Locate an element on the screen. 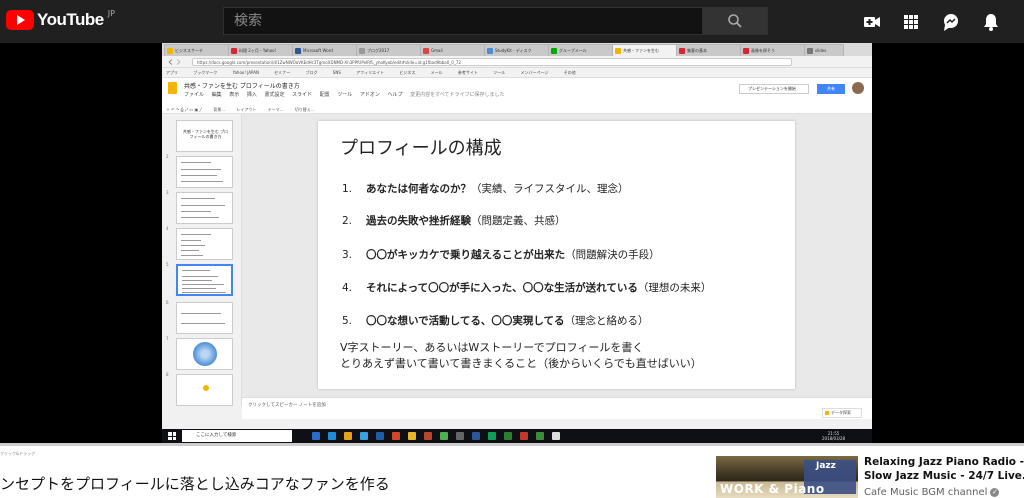 This screenshot has height=498, width=1024. bookmark-item: Yahoo! JAPAN is located at coordinates (246, 72).